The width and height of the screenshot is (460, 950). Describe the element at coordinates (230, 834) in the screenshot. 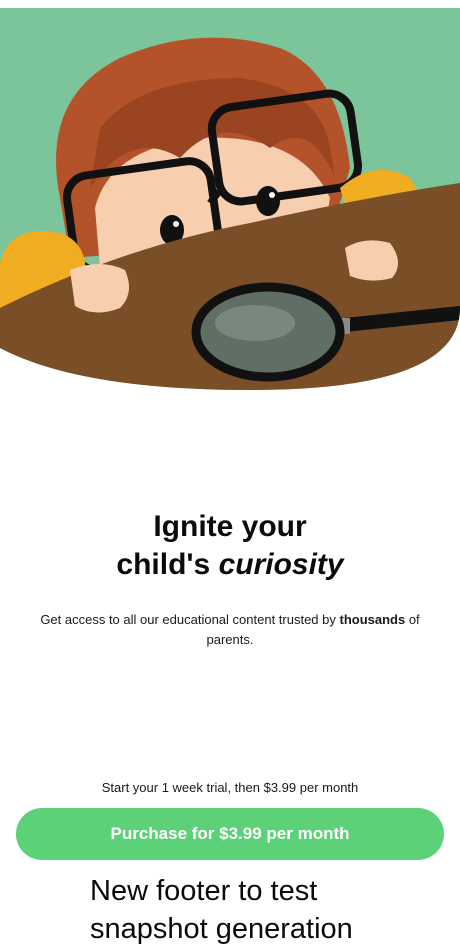

I see `purchase-button: Purchase for $3.99 per month` at that location.